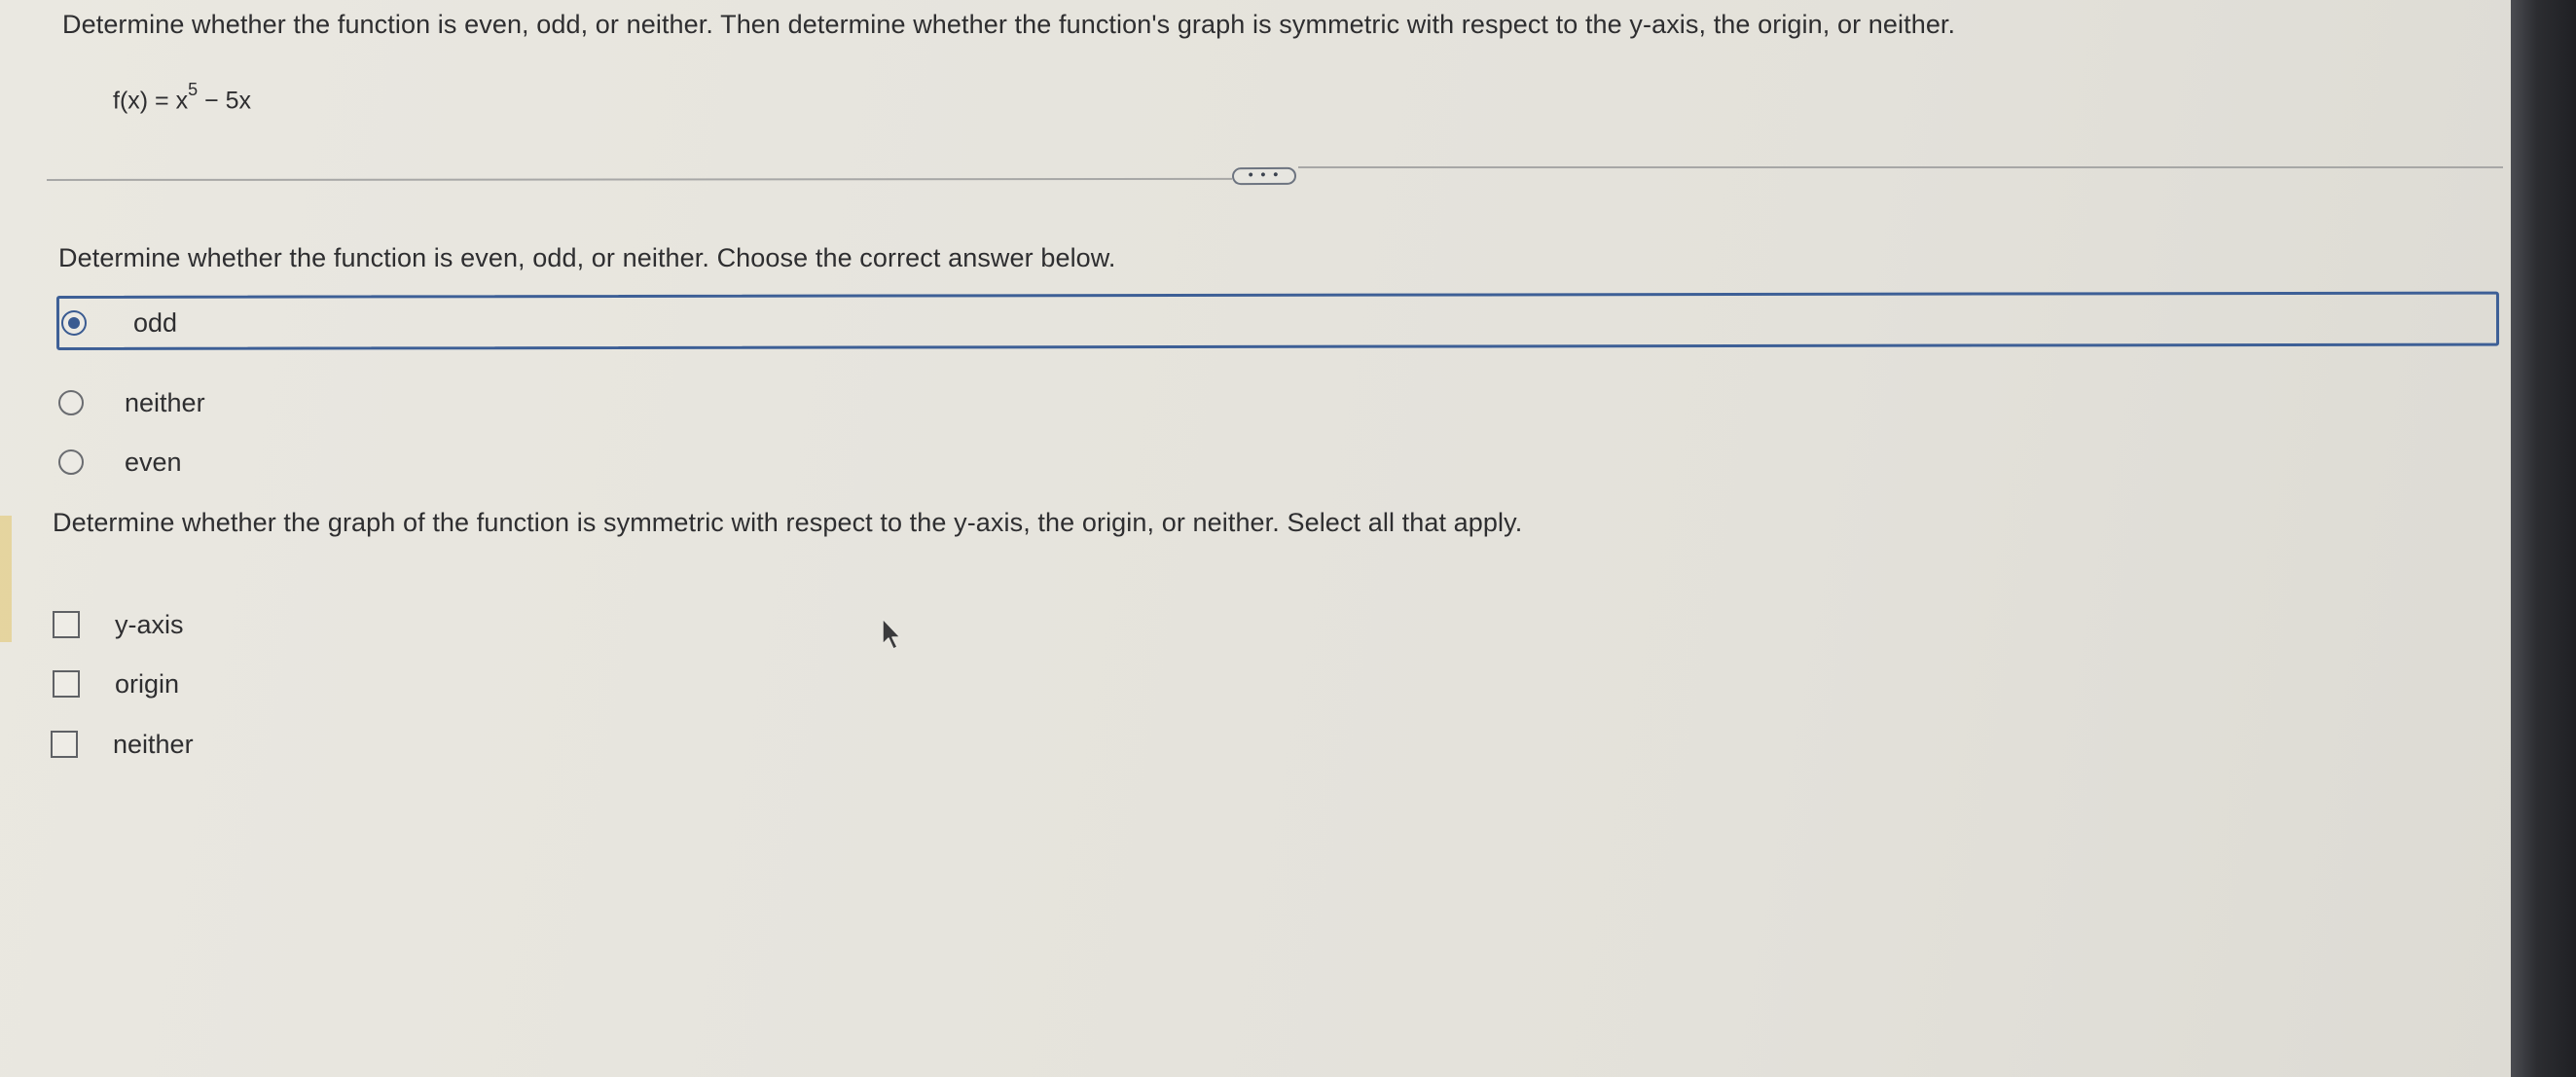 The height and width of the screenshot is (1077, 2576). I want to click on check-label-y-axis: y-axis, so click(149, 624).